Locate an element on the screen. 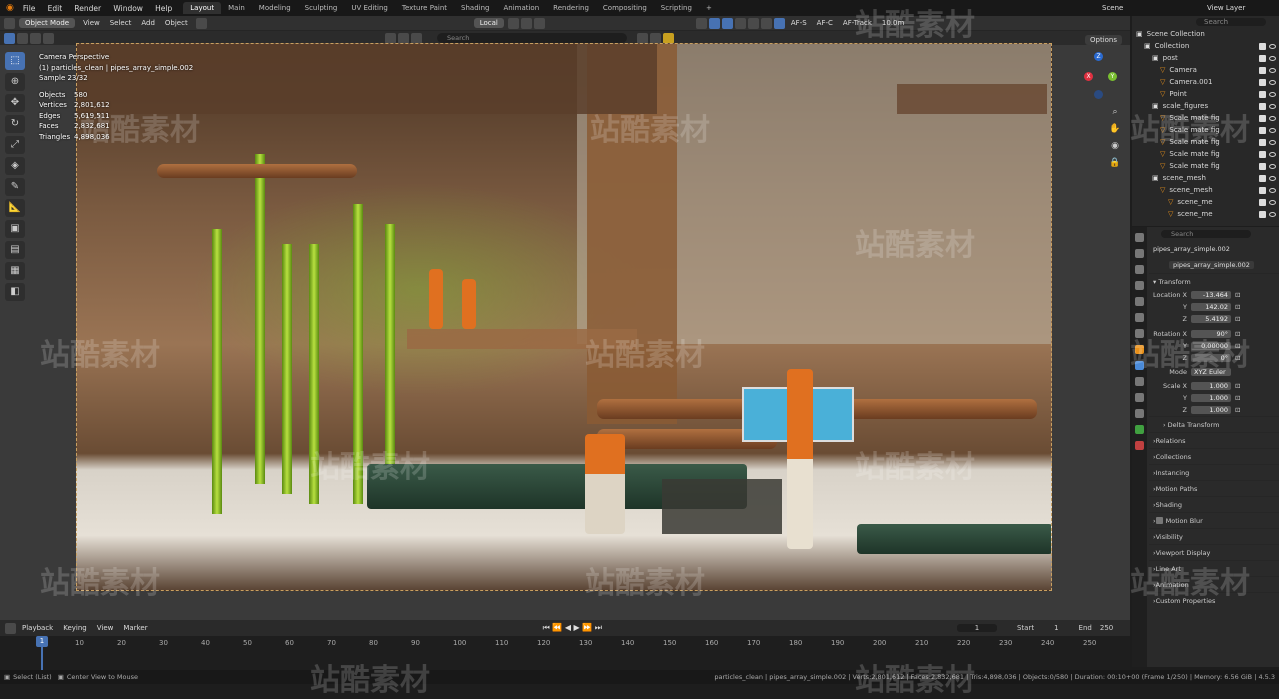 This screenshot has height=699, width=1279. shading-toggle-icon is located at coordinates (201, 23).